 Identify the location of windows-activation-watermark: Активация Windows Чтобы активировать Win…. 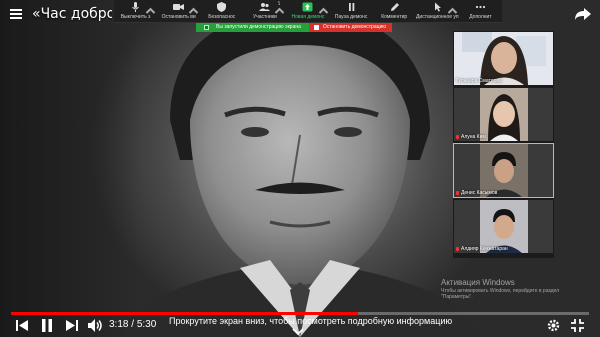
(516, 289).